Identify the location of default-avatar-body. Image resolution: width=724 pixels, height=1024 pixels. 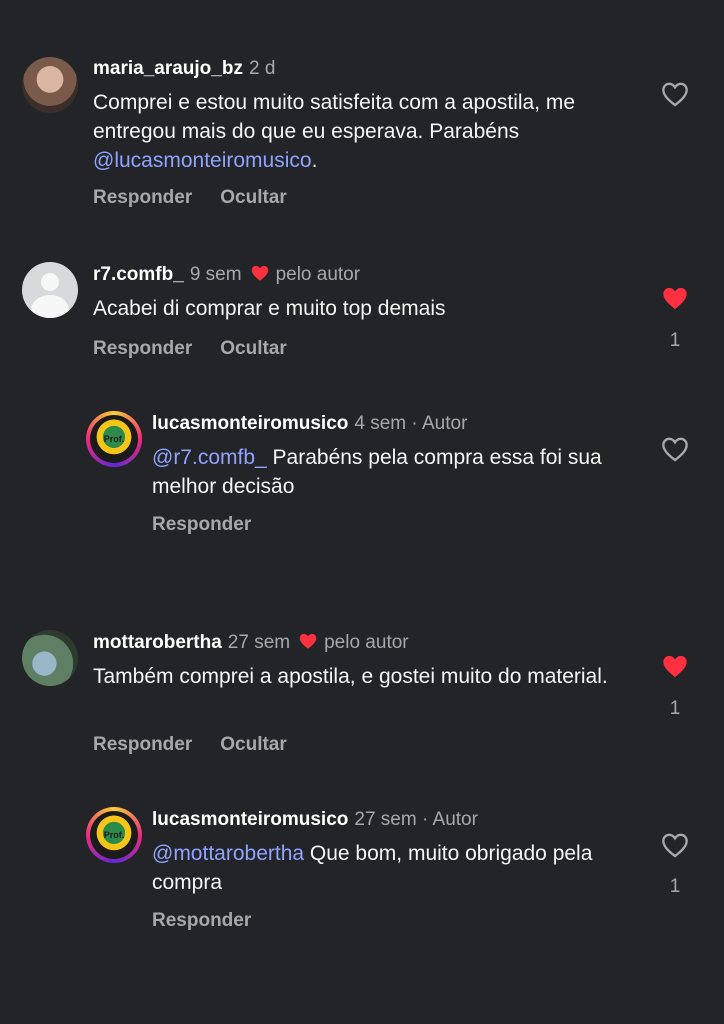
(50, 306).